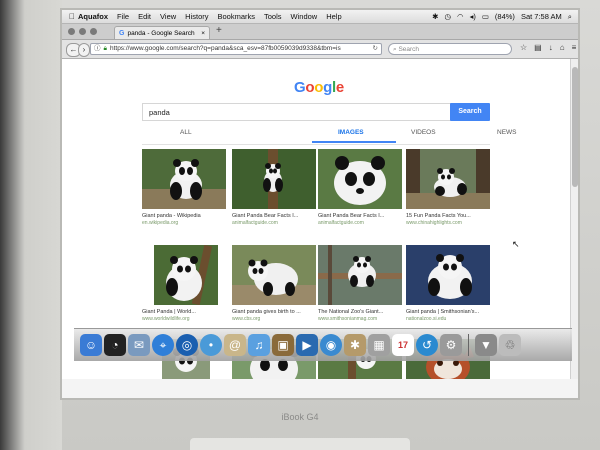 This screenshot has width=600, height=450. Describe the element at coordinates (297, 112) in the screenshot. I see `google-search-input: panda` at that location.